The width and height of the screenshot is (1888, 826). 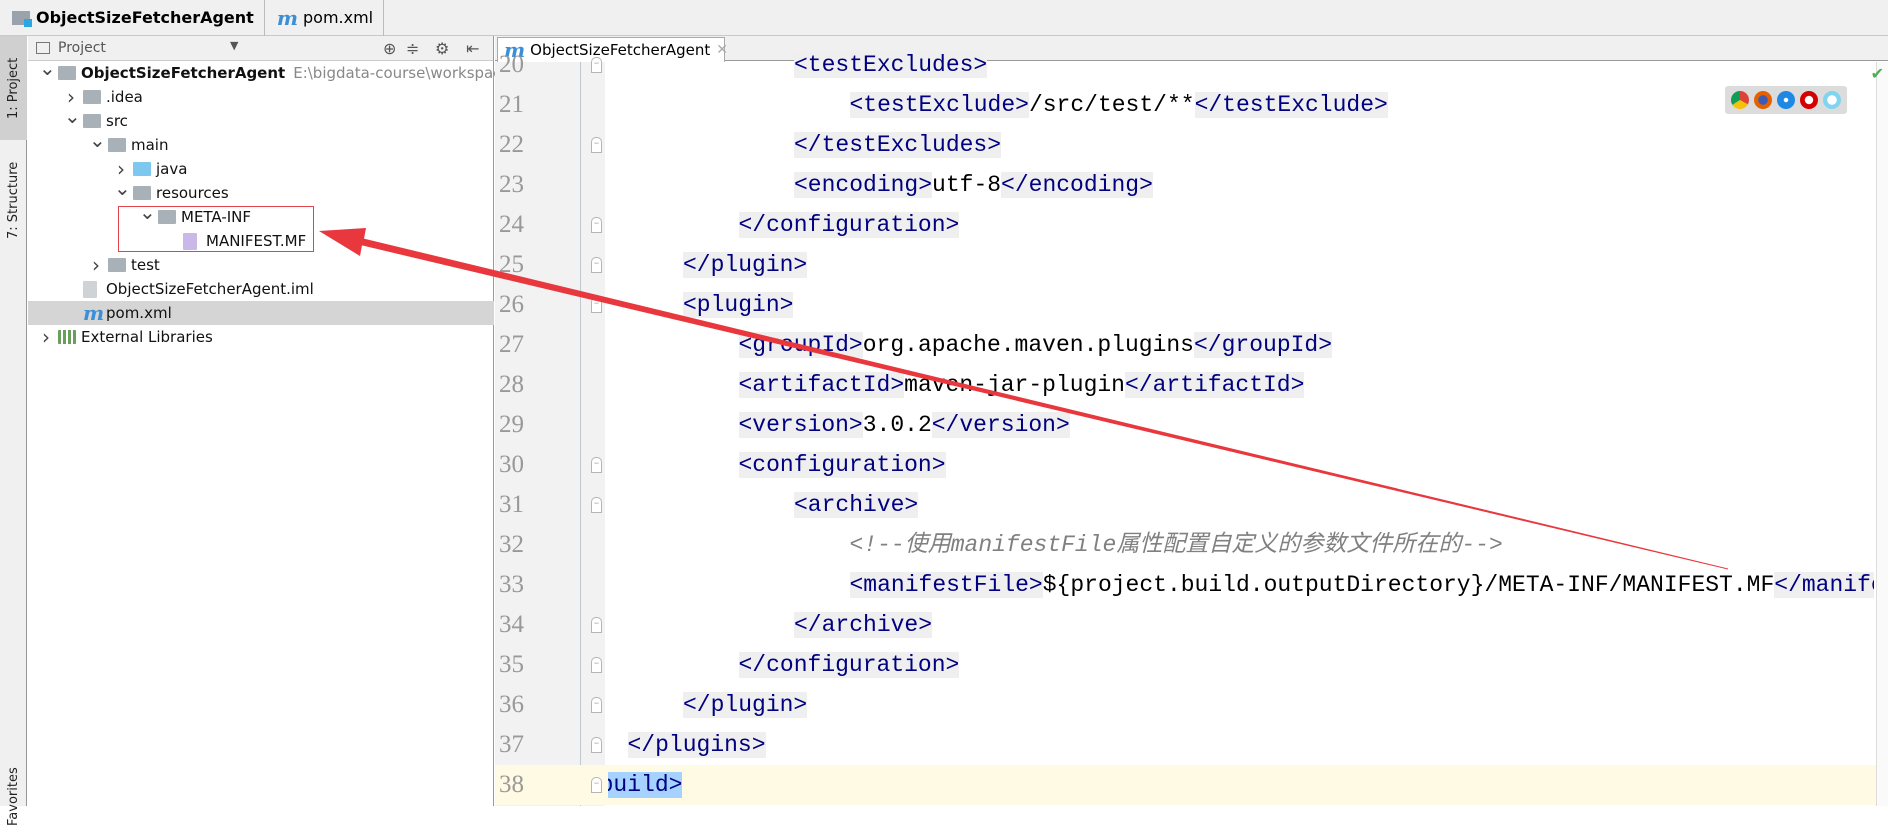 What do you see at coordinates (13, 200) in the screenshot?
I see `toolwindow-structure-tab: 7: Structure` at bounding box center [13, 200].